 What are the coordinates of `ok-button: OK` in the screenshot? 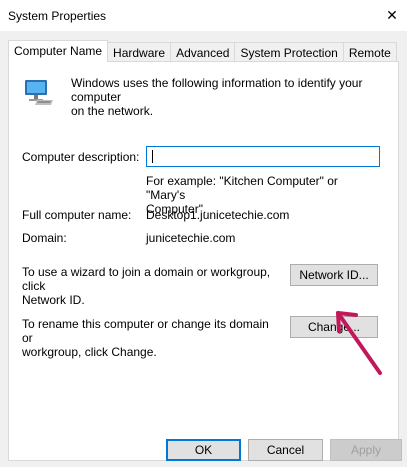 It's located at (203, 450).